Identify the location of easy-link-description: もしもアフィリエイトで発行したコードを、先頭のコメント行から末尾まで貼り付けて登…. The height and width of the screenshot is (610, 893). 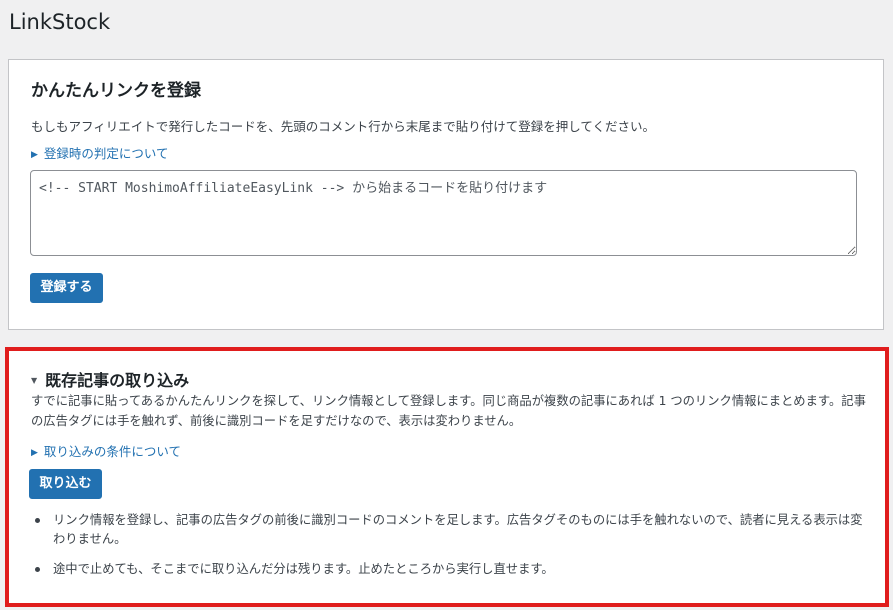
(343, 126).